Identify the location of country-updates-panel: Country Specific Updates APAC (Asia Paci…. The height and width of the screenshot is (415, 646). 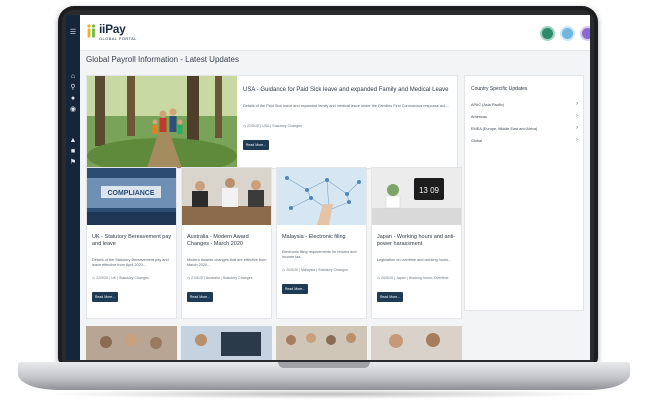
(524, 193).